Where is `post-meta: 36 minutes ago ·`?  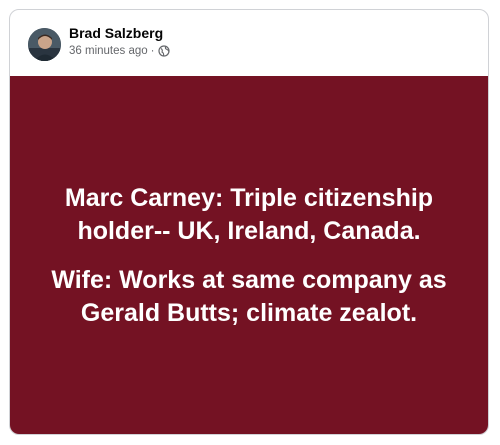 post-meta: 36 minutes ago · is located at coordinates (120, 51).